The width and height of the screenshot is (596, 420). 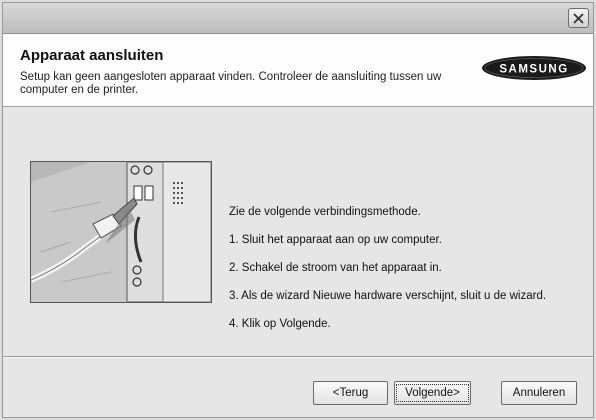 I want to click on footer-divider, so click(x=298, y=357).